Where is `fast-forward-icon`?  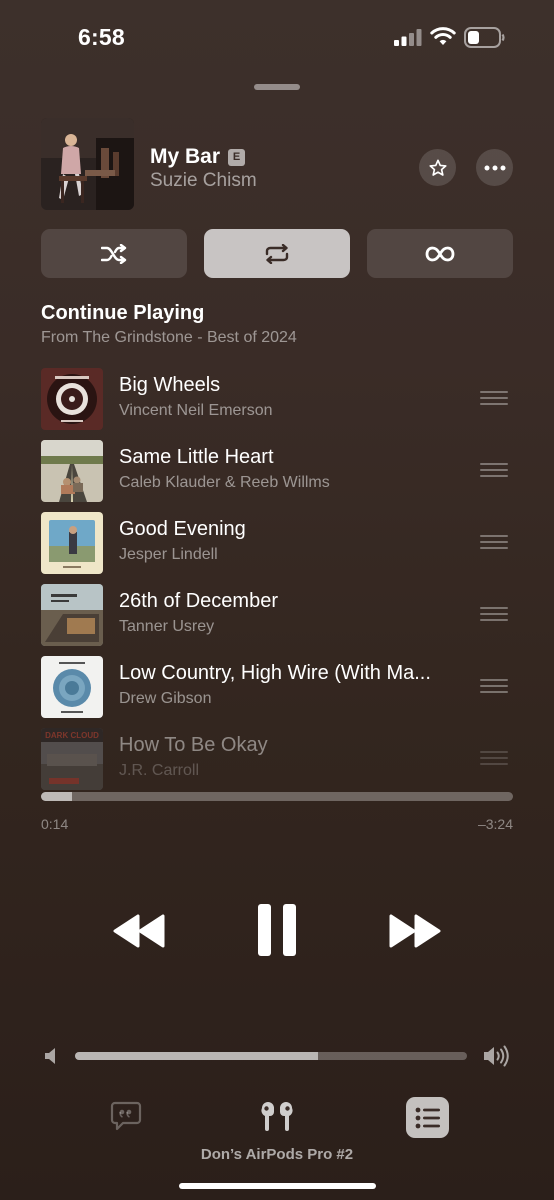 fast-forward-icon is located at coordinates (415, 931).